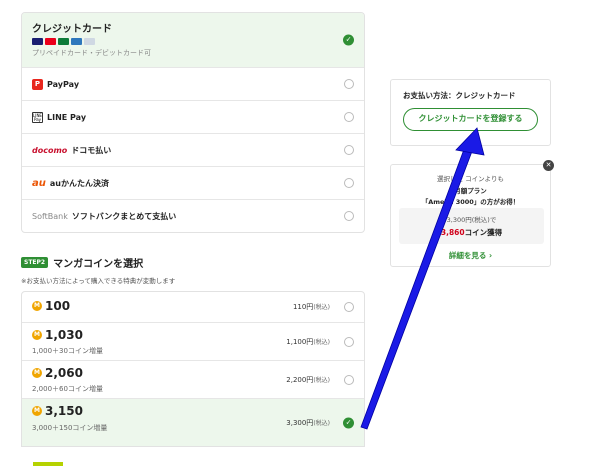  Describe the element at coordinates (37, 41) in the screenshot. I see `visa-icon` at that location.